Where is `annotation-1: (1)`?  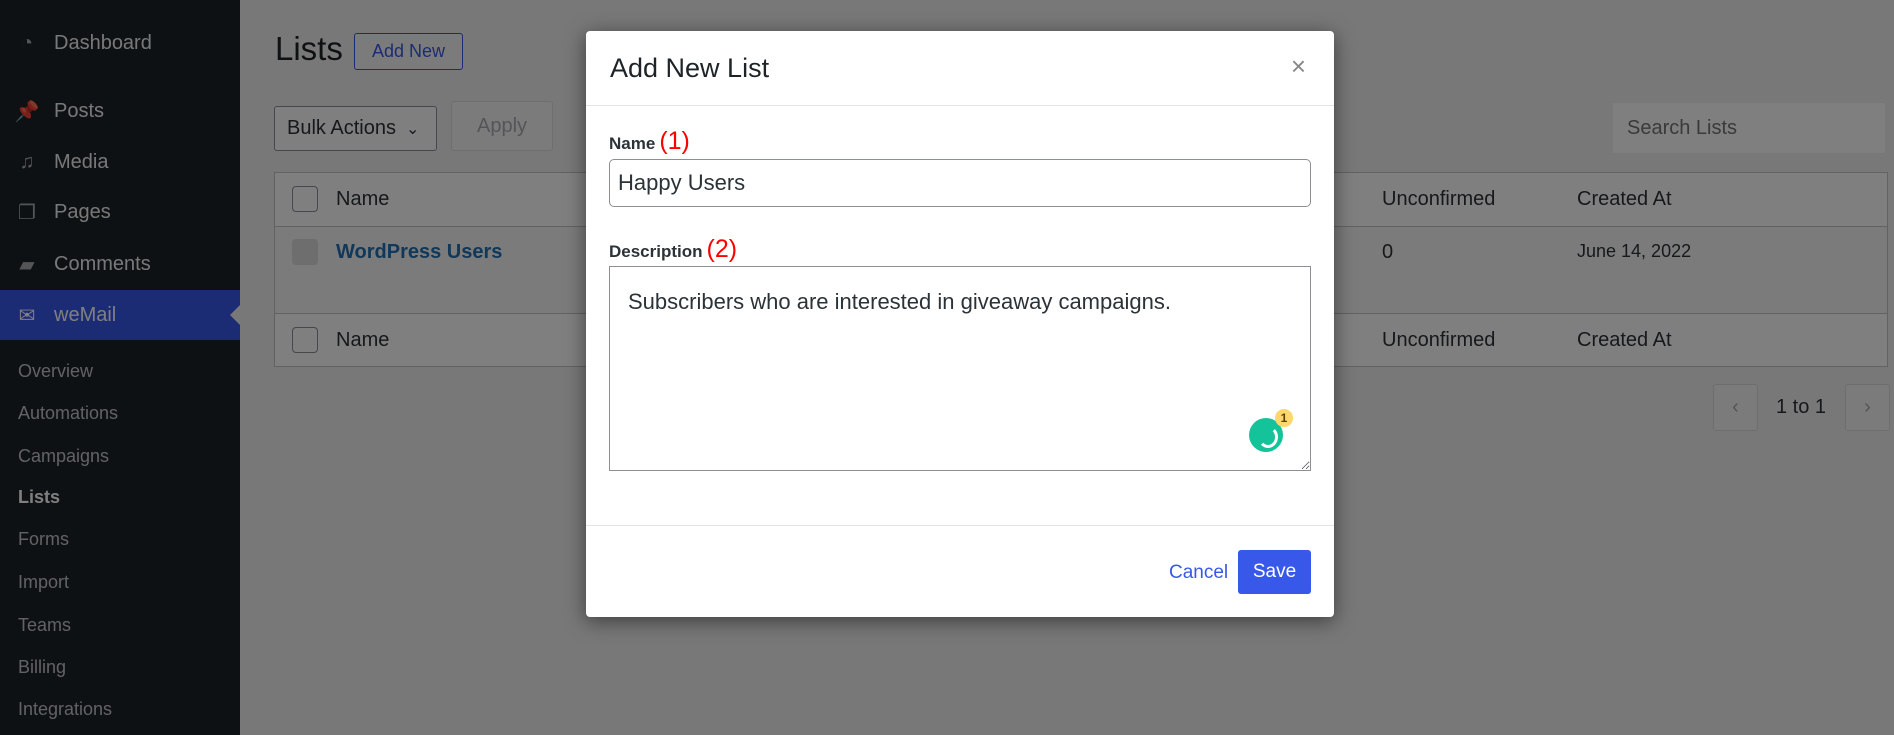
annotation-1: (1) is located at coordinates (674, 141).